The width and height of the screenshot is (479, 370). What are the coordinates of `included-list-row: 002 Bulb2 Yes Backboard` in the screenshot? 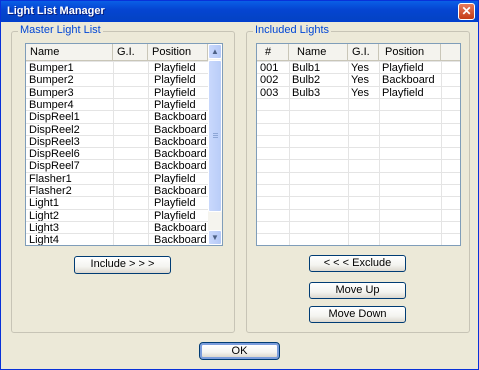 It's located at (358, 80).